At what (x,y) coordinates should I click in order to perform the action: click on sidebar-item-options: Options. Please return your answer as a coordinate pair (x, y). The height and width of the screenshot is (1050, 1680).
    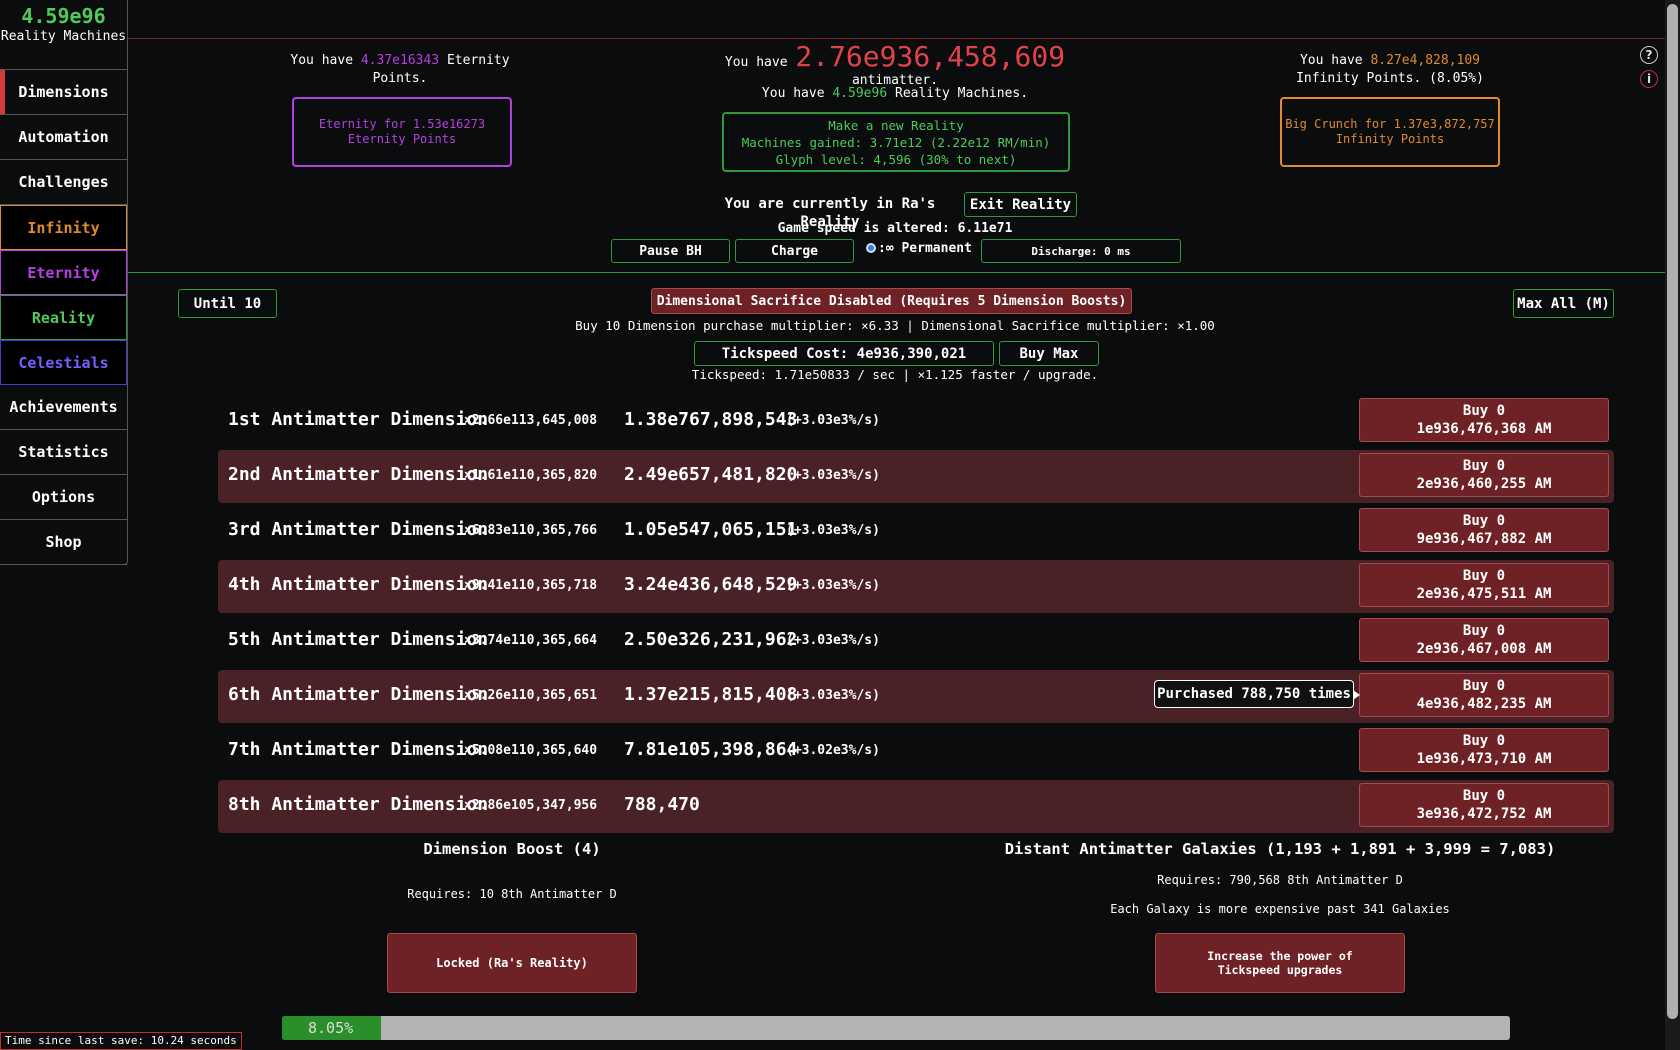
    Looking at the image, I should click on (63, 497).